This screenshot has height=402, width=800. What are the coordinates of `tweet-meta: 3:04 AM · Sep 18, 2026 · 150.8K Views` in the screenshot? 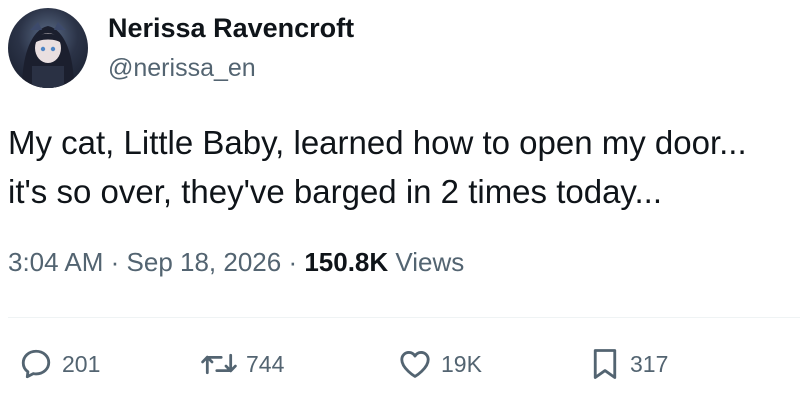 It's located at (236, 262).